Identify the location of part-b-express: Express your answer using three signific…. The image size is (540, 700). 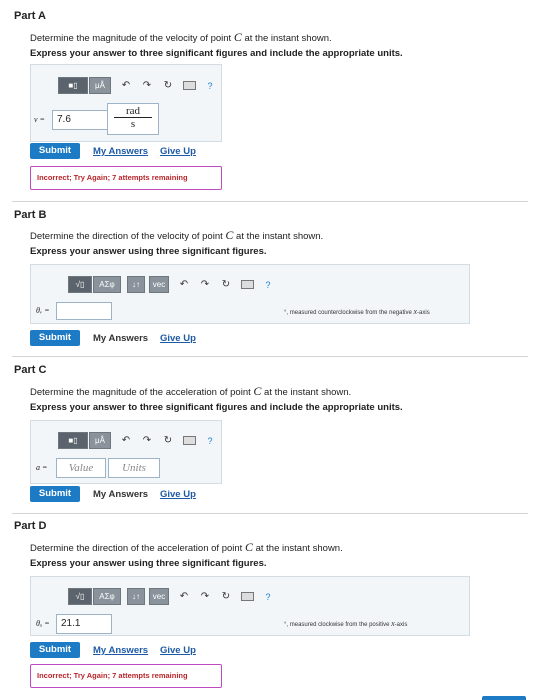
(148, 251).